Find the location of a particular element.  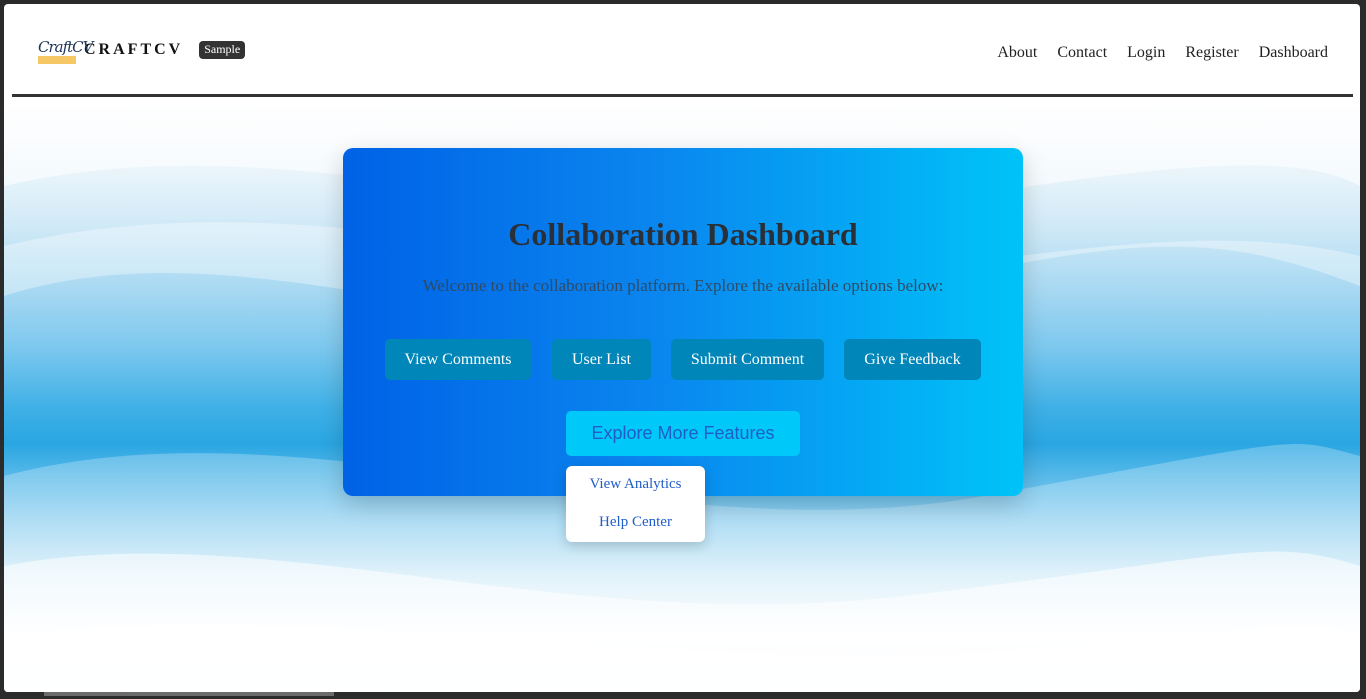

menu-item-help-center: Help Center is located at coordinates (635, 522).